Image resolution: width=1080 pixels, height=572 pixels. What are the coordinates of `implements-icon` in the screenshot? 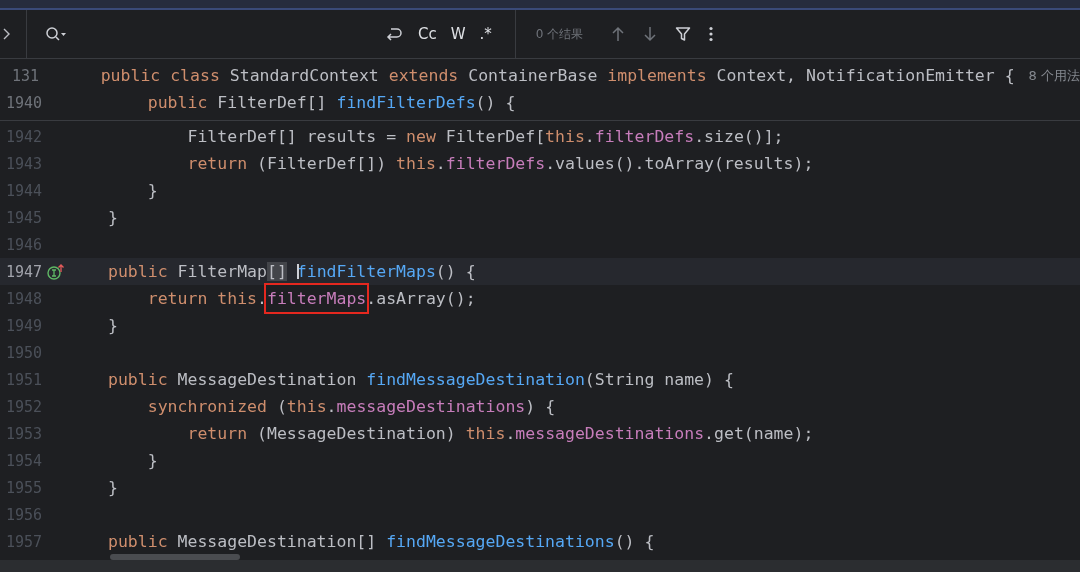 It's located at (56, 271).